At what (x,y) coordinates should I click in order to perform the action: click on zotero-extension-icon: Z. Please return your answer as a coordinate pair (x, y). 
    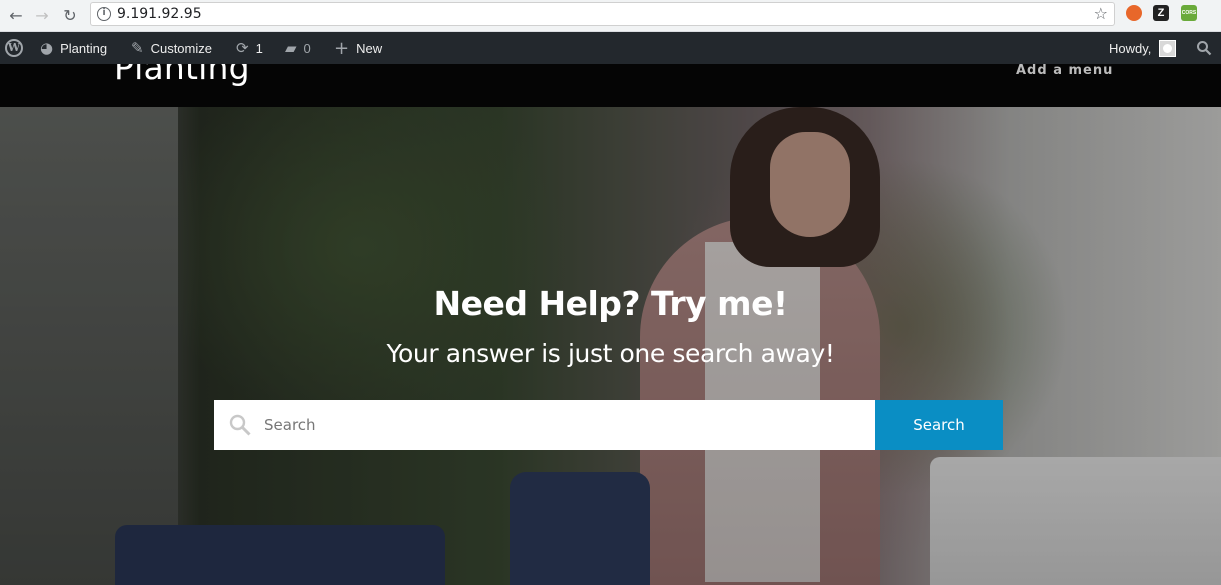
    Looking at the image, I should click on (1161, 13).